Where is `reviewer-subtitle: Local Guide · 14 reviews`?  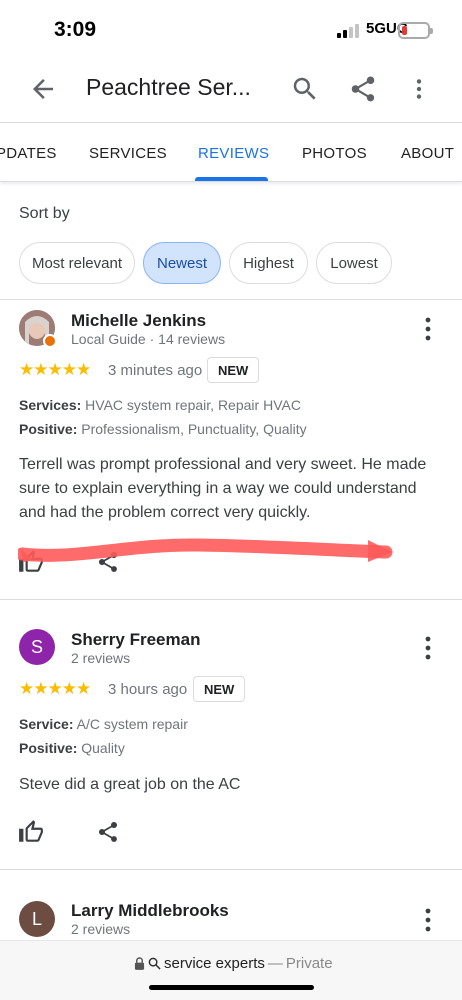 reviewer-subtitle: Local Guide · 14 reviews is located at coordinates (148, 339).